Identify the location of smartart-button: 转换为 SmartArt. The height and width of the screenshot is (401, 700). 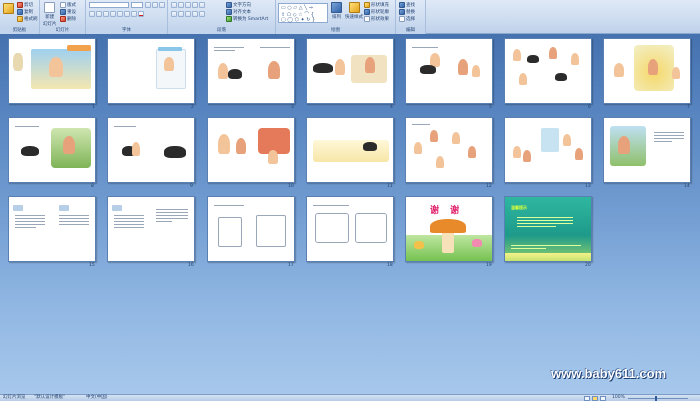
(247, 19).